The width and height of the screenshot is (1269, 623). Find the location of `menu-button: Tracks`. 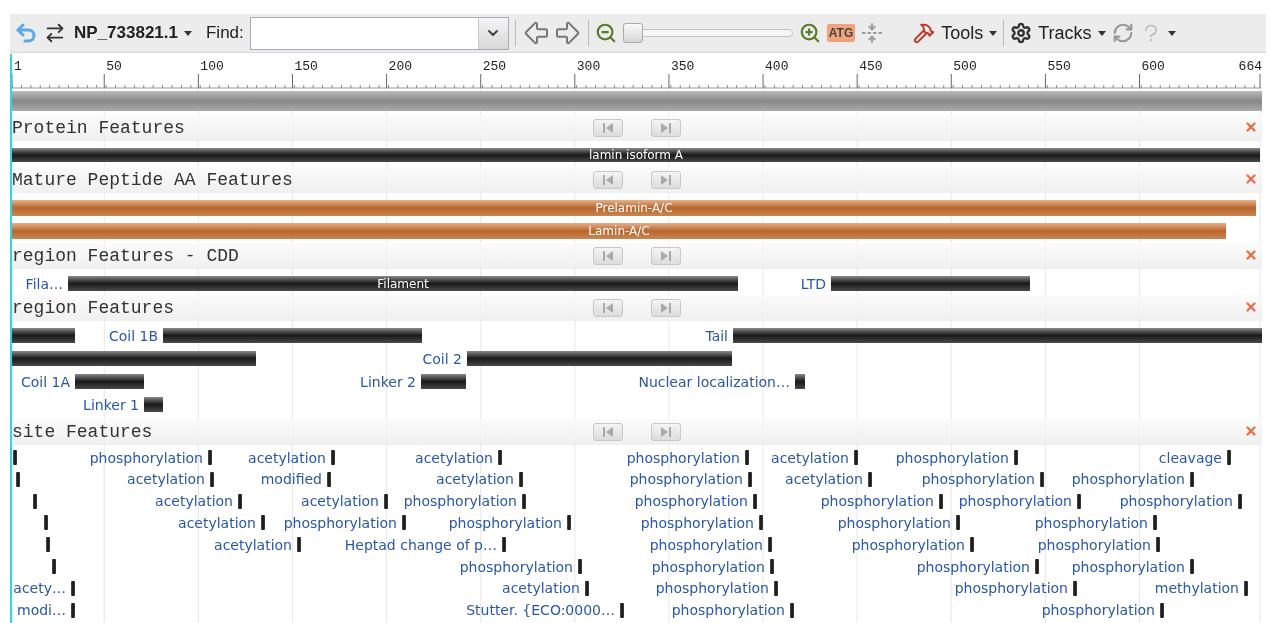

menu-button: Tracks is located at coordinates (1058, 33).